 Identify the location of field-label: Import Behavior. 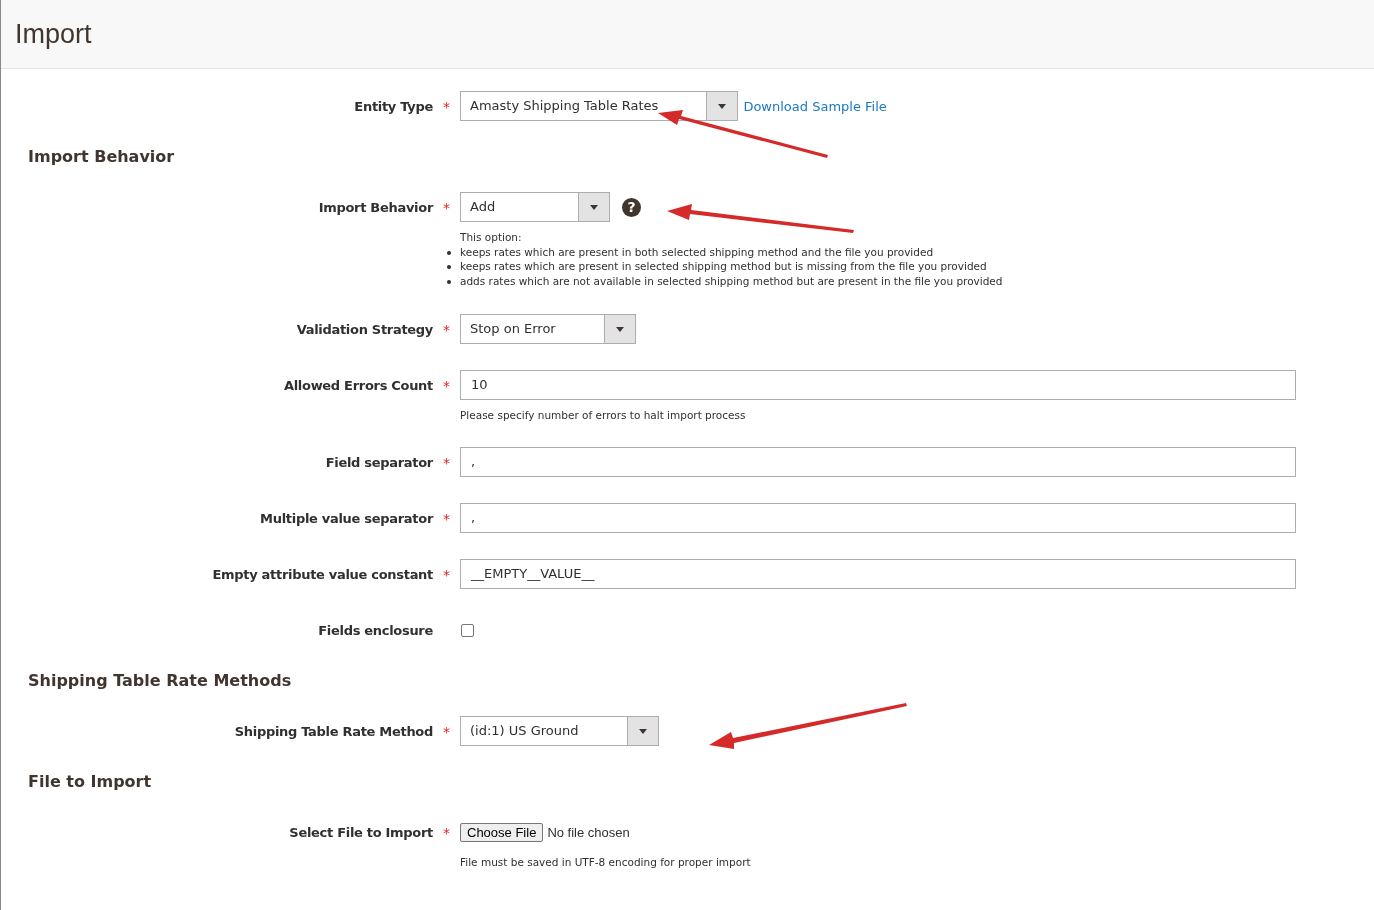
(375, 207).